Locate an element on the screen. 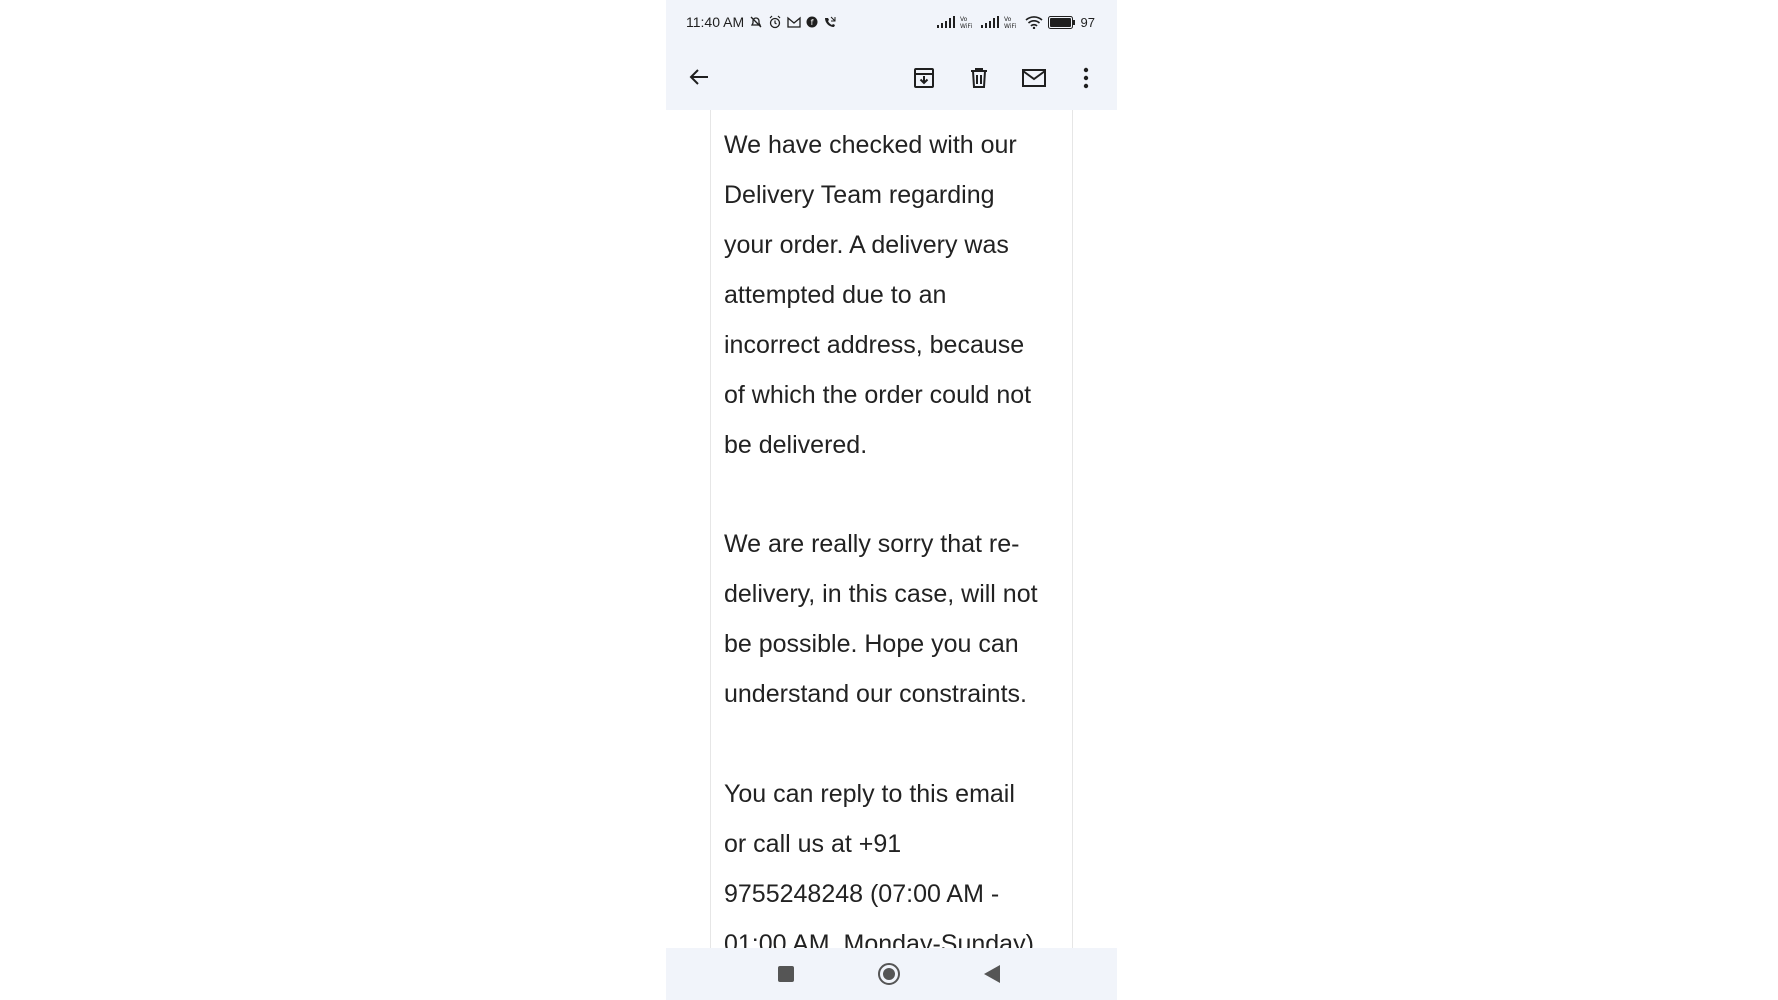 The height and width of the screenshot is (1000, 1778). more-options-button is located at coordinates (1086, 78).